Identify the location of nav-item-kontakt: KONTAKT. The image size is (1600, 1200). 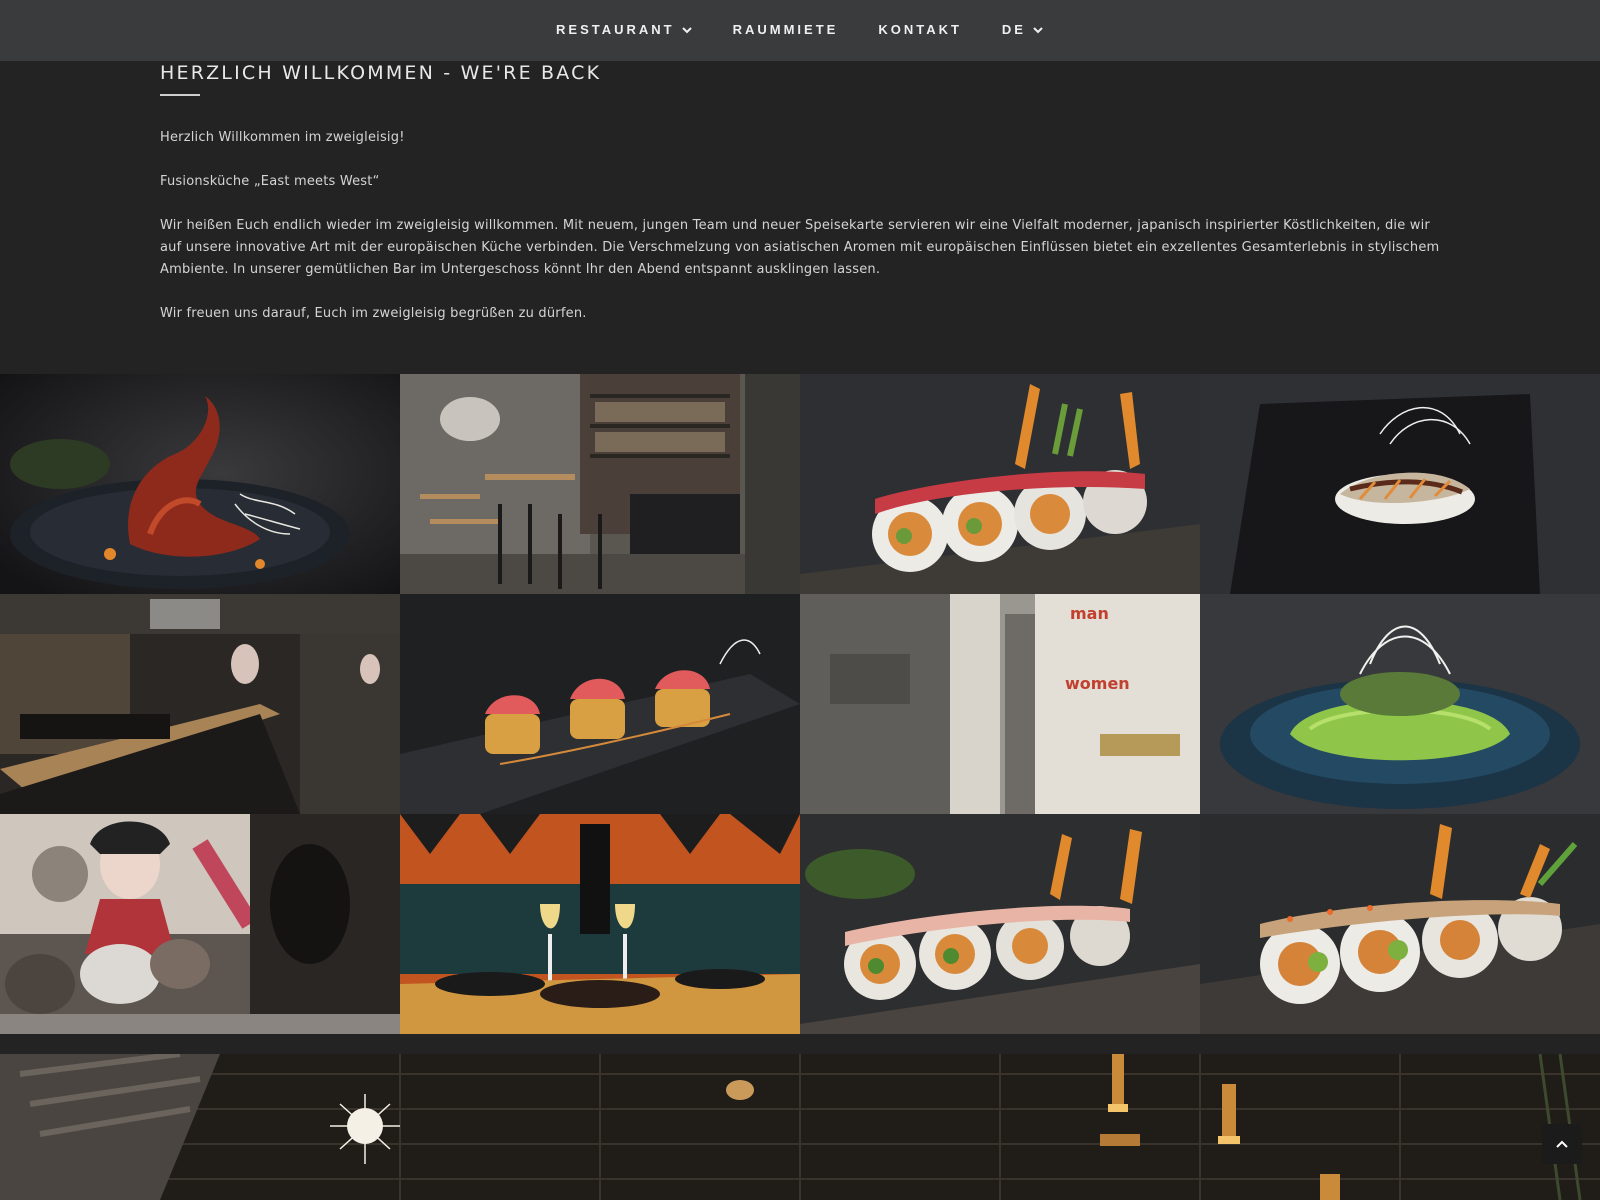
(920, 29).